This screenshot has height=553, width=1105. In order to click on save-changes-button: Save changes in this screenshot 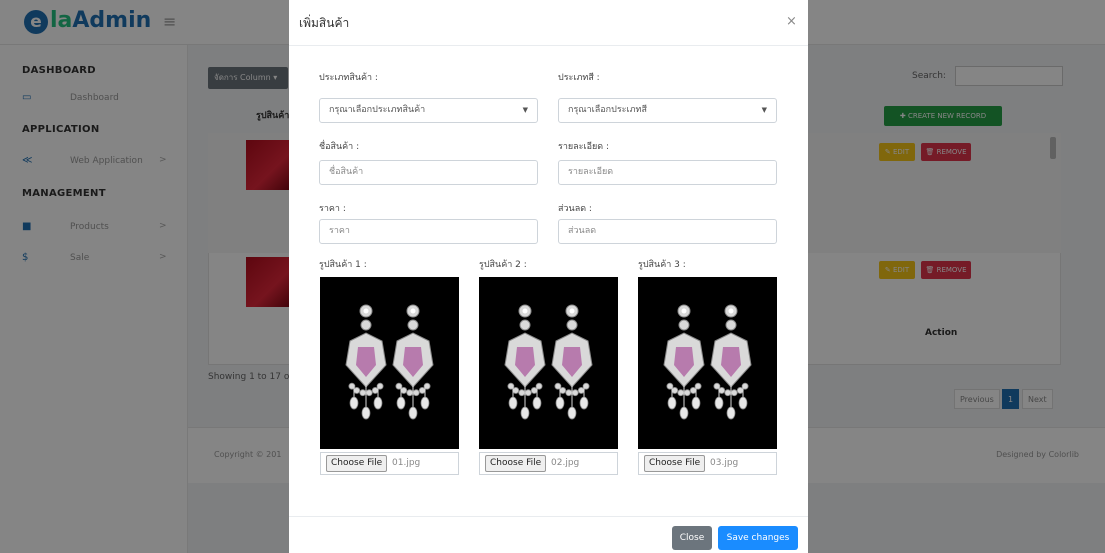, I will do `click(758, 538)`.